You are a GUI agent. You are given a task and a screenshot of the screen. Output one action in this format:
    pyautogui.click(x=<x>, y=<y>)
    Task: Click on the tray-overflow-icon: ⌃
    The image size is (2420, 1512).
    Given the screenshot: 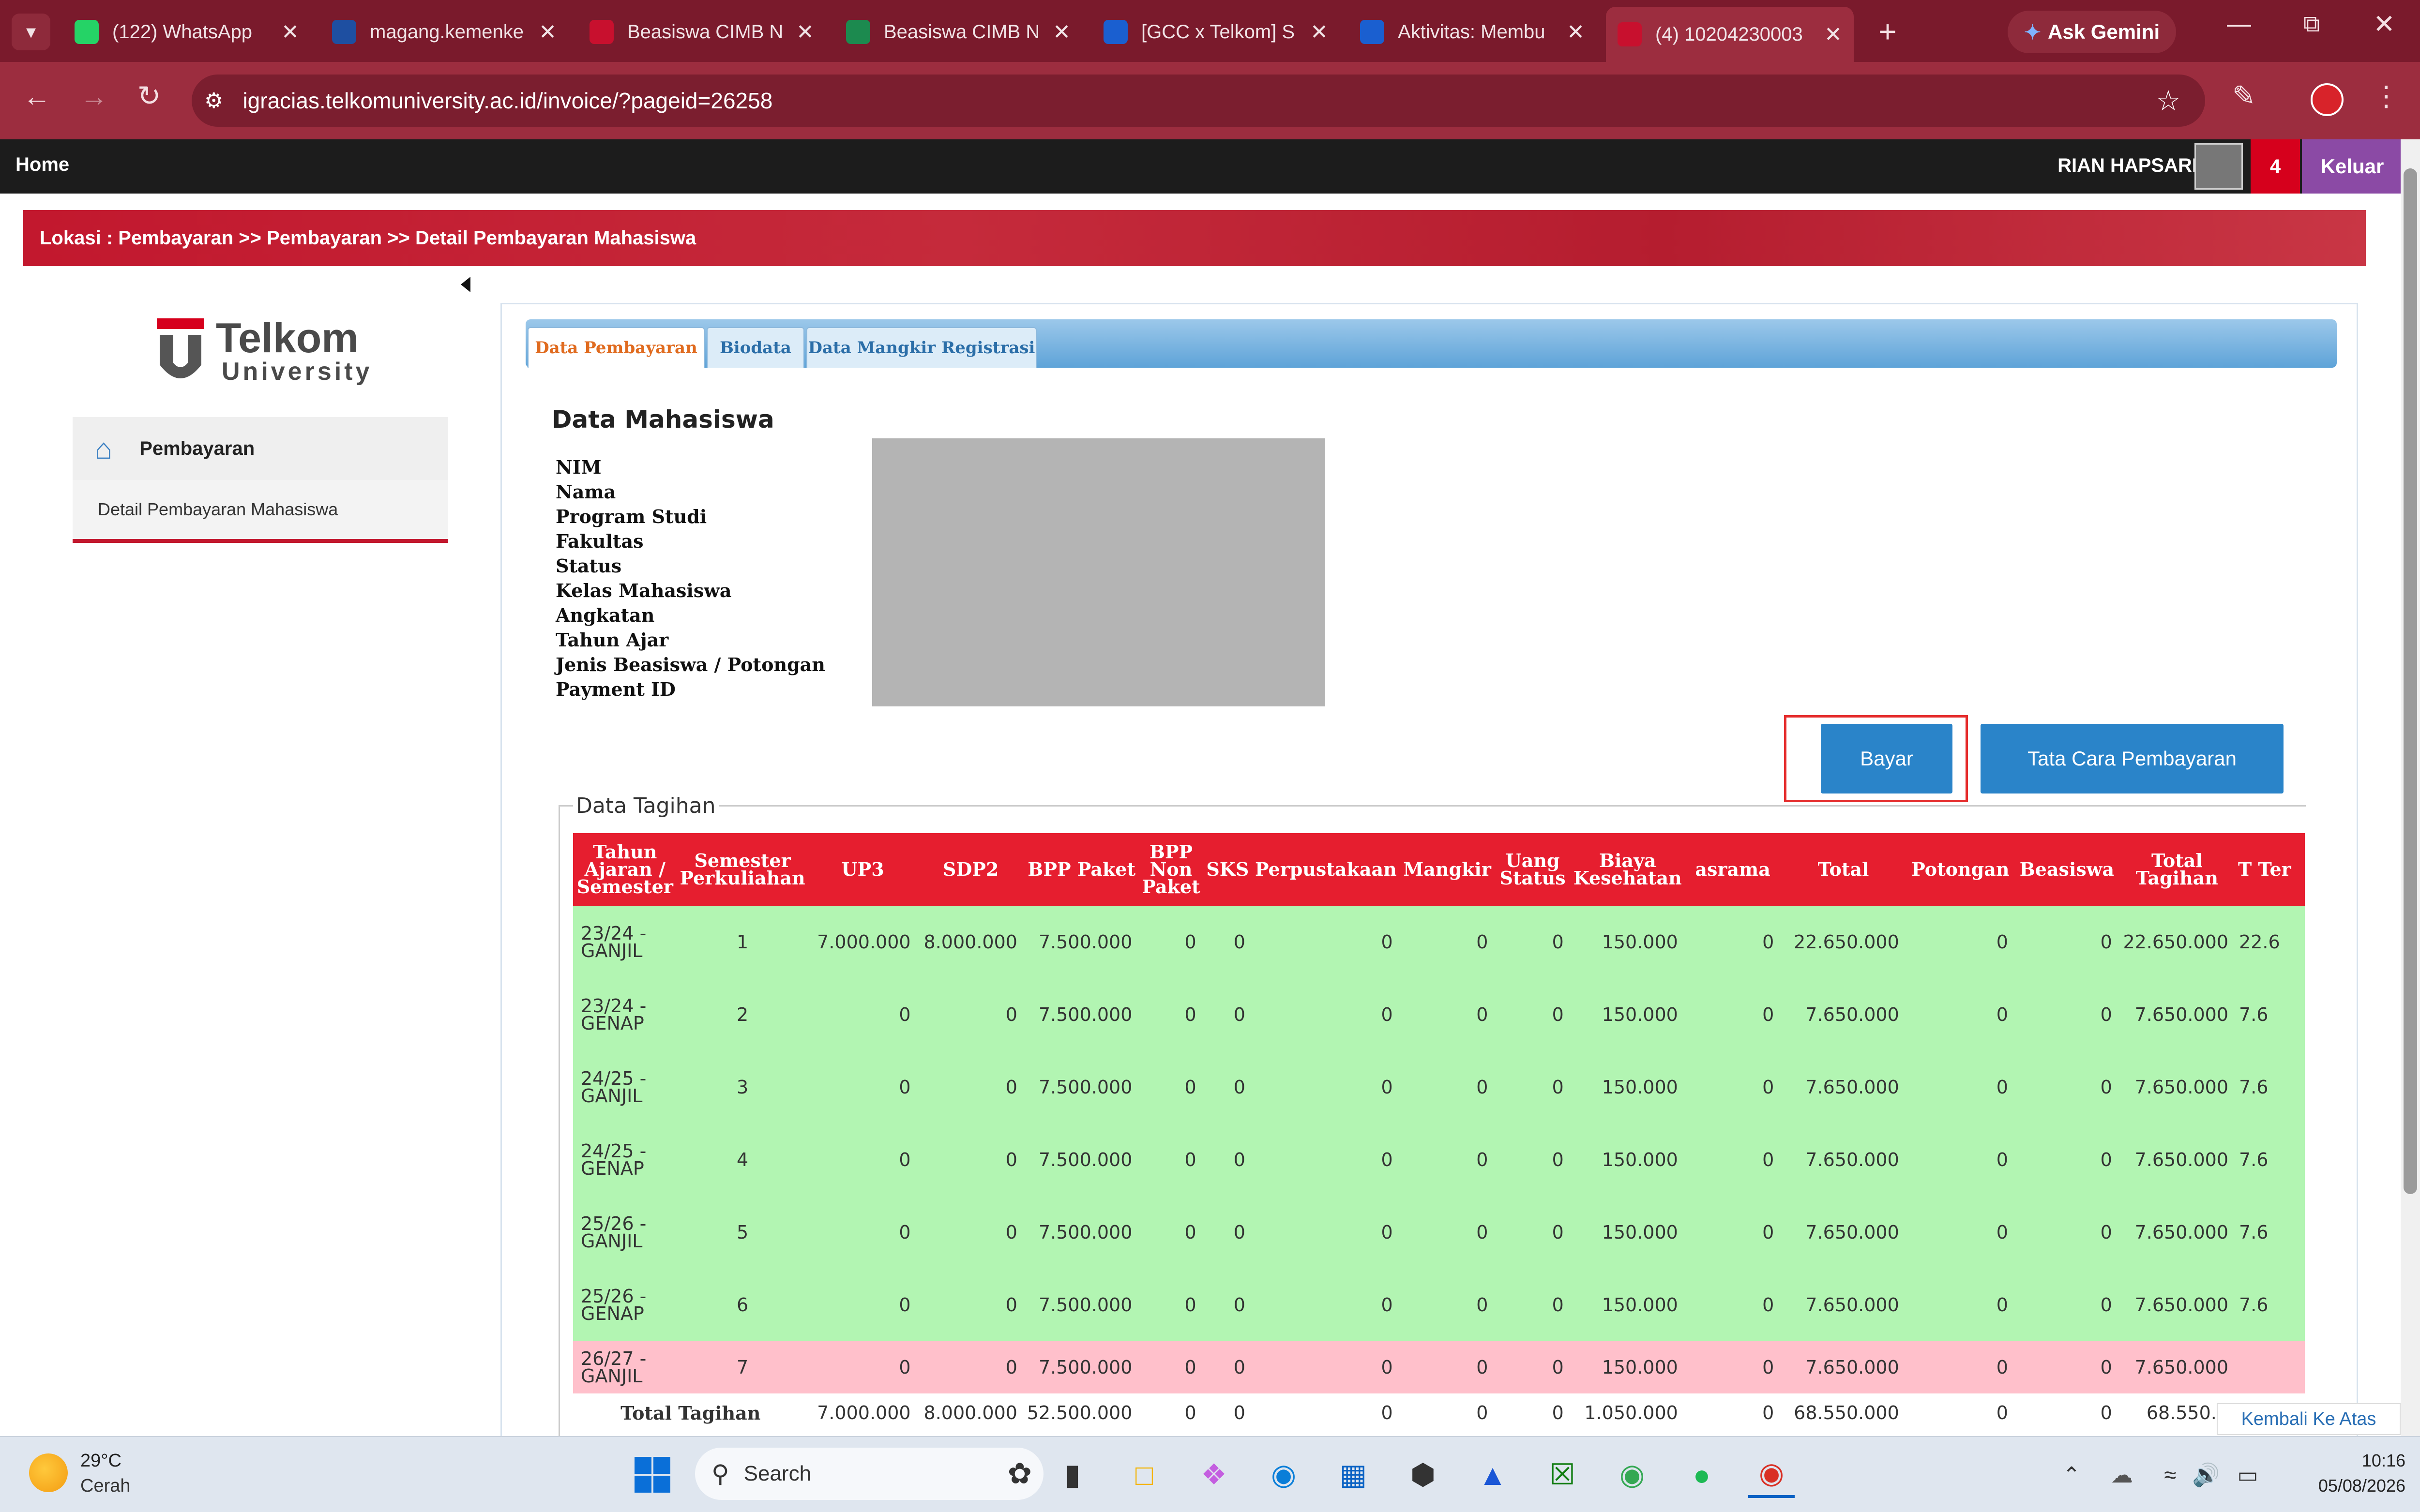 What is the action you would take?
    pyautogui.click(x=2071, y=1475)
    